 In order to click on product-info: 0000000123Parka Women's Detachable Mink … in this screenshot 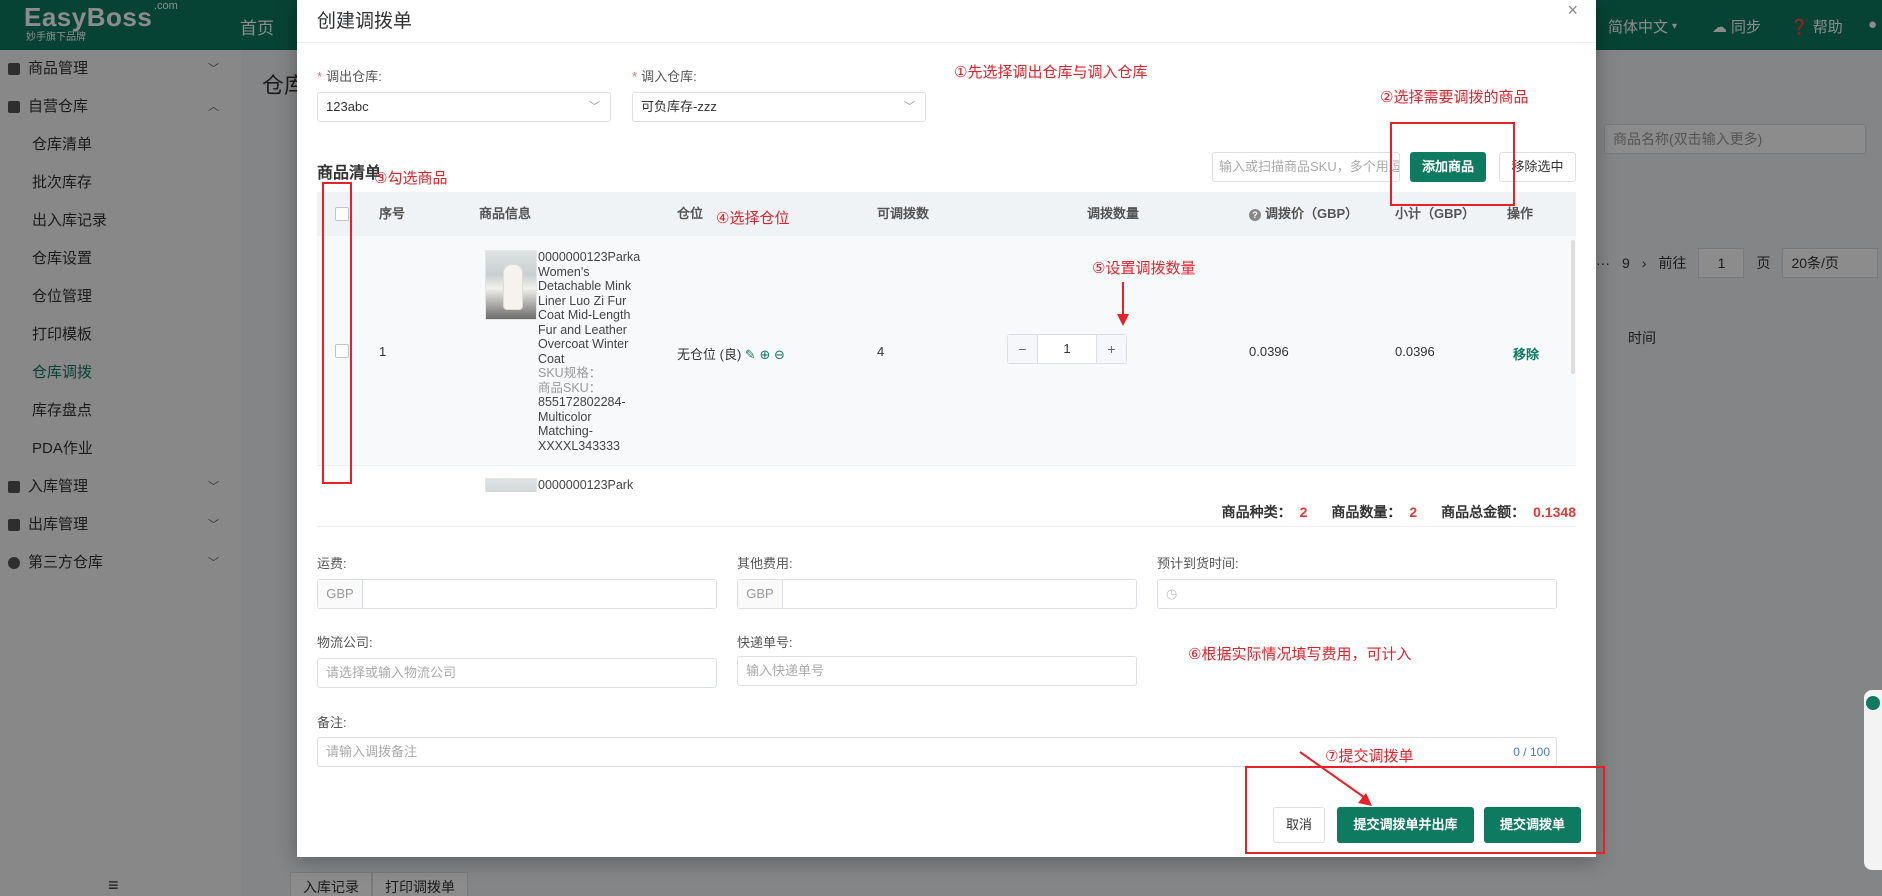, I will do `click(589, 351)`.